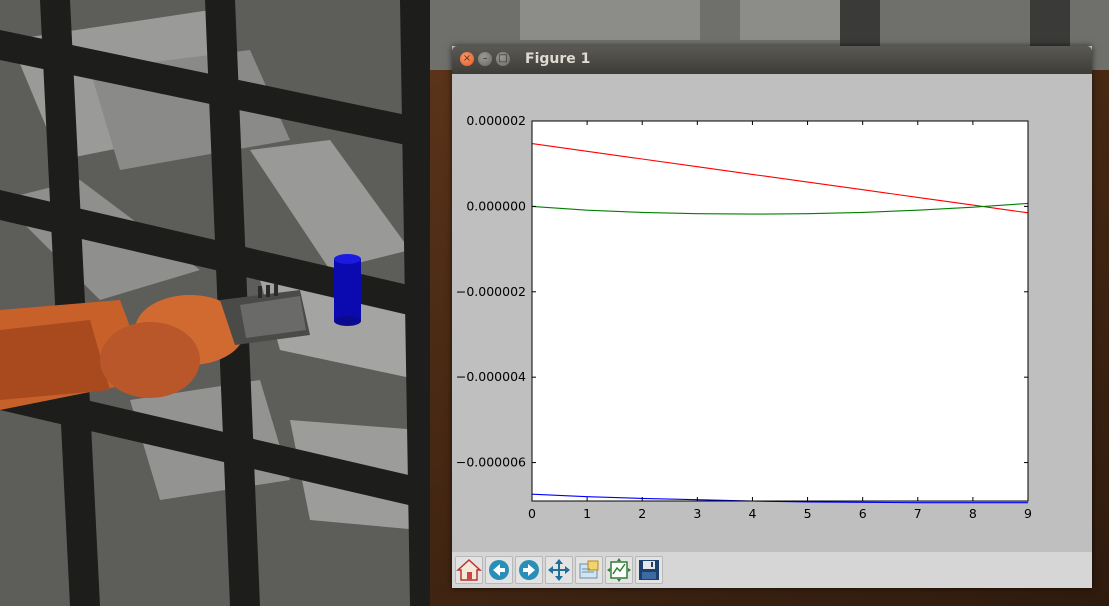 Image resolution: width=1109 pixels, height=606 pixels. I want to click on x-tick-label: 2, so click(642, 513).